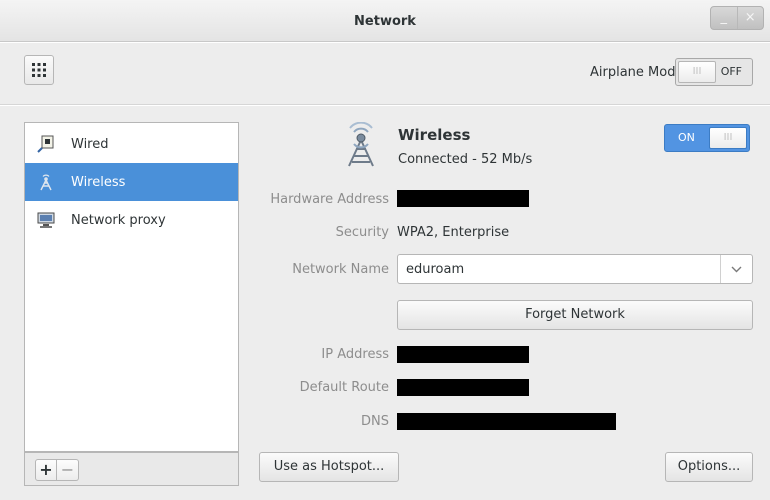  What do you see at coordinates (463, 198) in the screenshot?
I see `hardware-address-redacted` at bounding box center [463, 198].